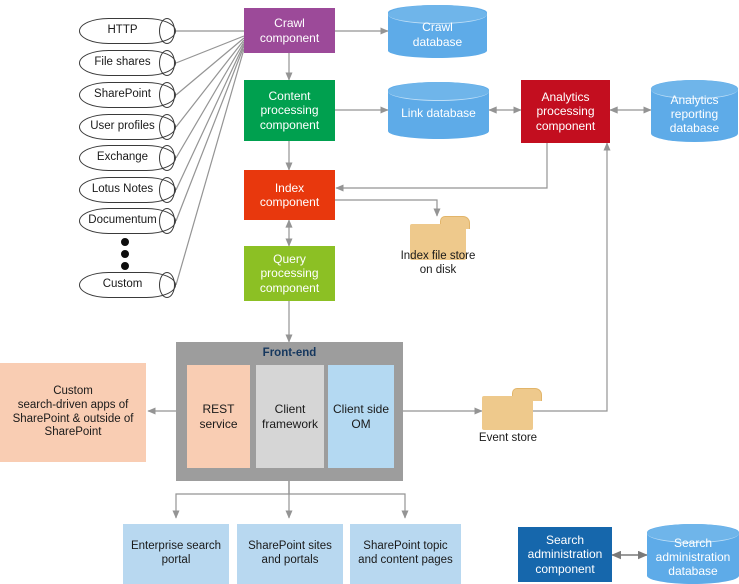 This screenshot has width=739, height=584. I want to click on client-side-om-cell: Client side OM, so click(361, 416).